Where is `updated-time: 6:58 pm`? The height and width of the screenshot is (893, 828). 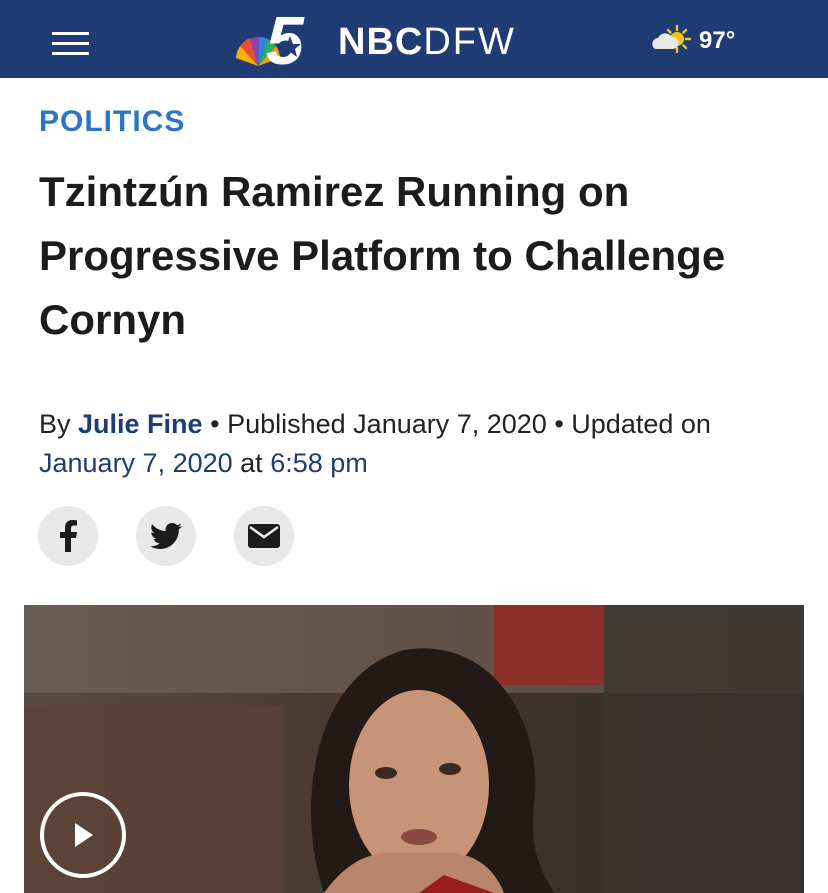
updated-time: 6:58 pm is located at coordinates (319, 463).